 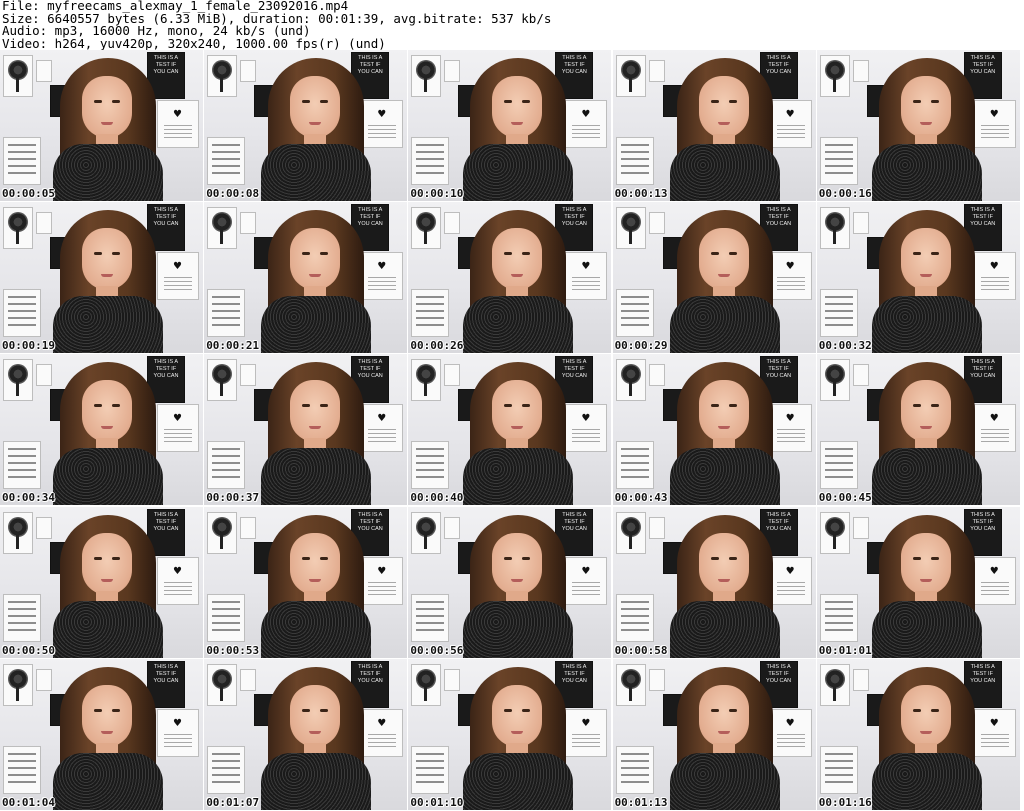 I want to click on thumbnail-timestamp: 00:00:32, so click(x=845, y=346).